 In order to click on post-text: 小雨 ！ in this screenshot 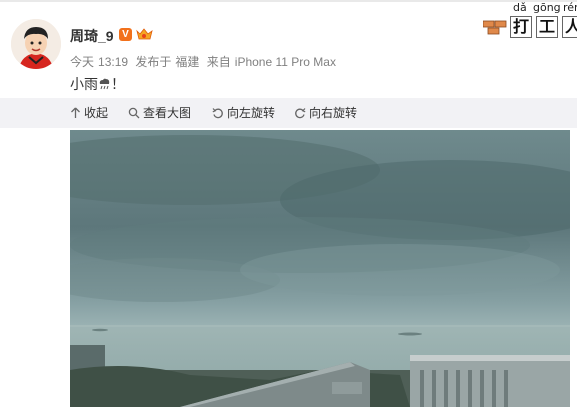, I will do `click(97, 84)`.